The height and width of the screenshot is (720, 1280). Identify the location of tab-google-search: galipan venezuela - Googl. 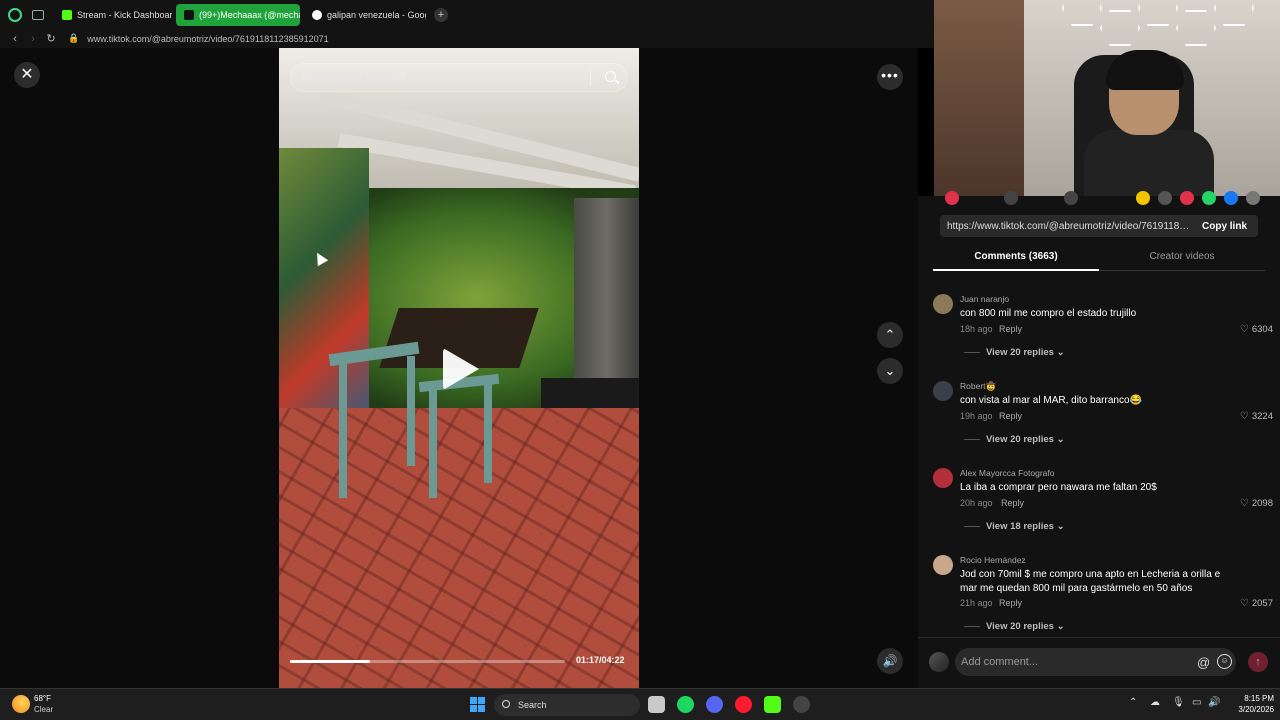
(365, 15).